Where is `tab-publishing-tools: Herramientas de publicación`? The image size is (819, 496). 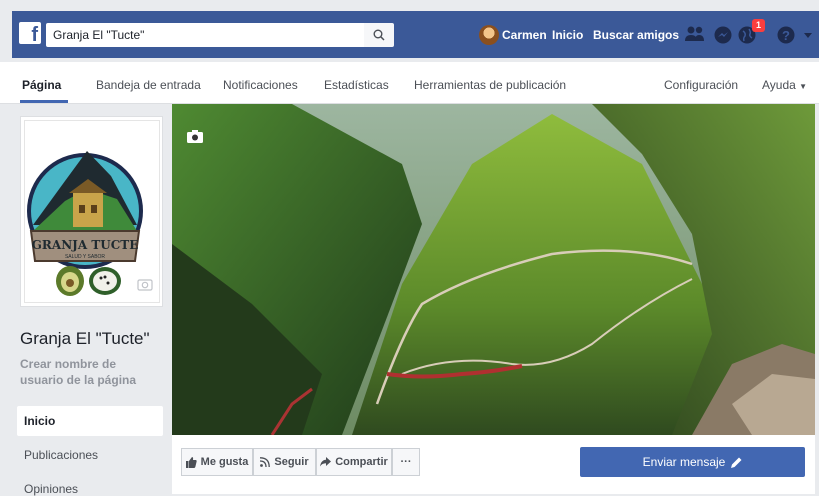 tab-publishing-tools: Herramientas de publicación is located at coordinates (490, 85).